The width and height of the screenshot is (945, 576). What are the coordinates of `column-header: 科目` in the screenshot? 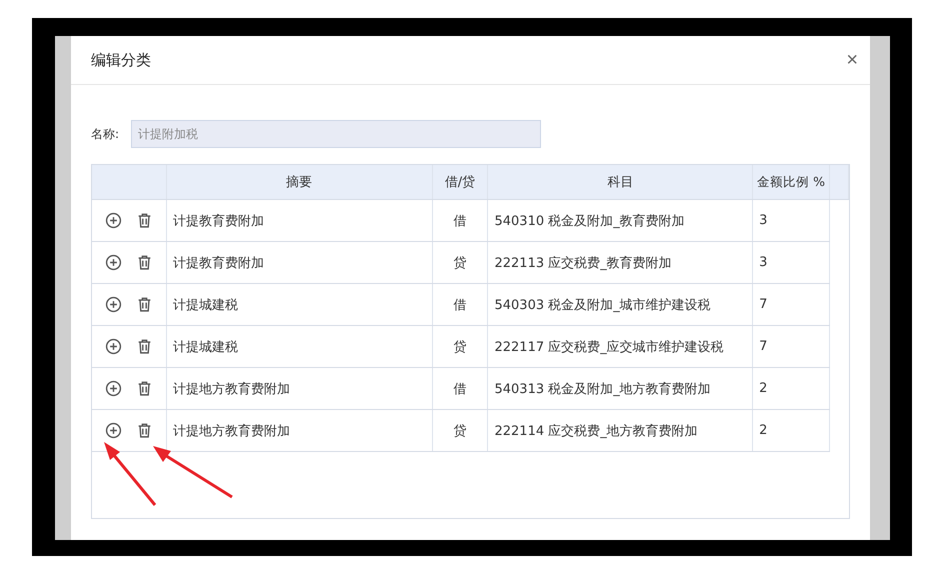 It's located at (621, 182).